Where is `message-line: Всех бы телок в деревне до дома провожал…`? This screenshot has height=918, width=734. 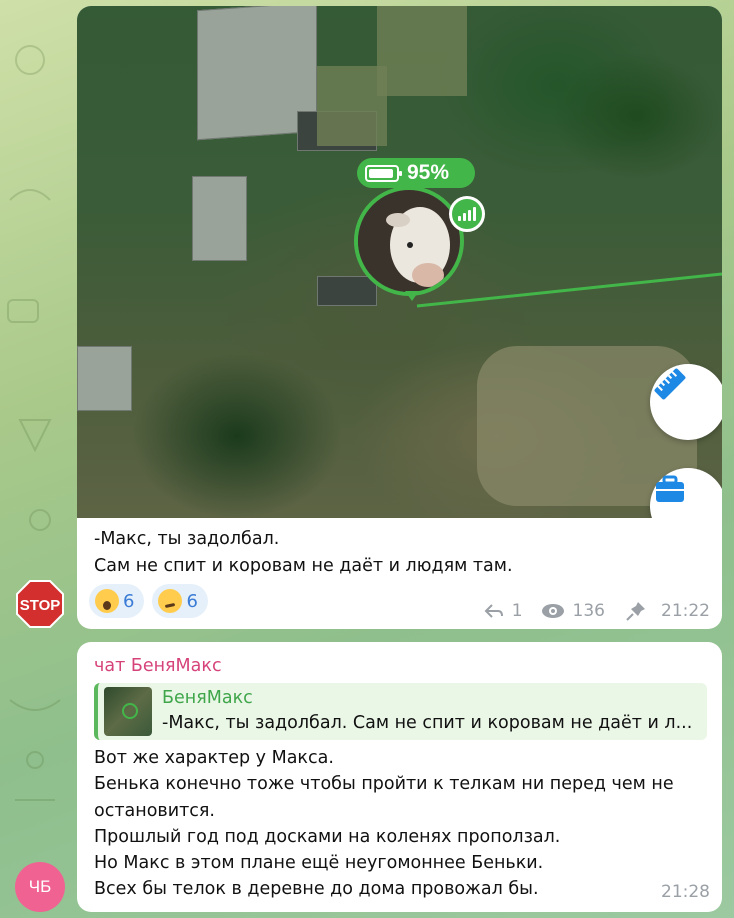 message-line: Всех бы телок в деревне до дома провожал… is located at coordinates (316, 889).